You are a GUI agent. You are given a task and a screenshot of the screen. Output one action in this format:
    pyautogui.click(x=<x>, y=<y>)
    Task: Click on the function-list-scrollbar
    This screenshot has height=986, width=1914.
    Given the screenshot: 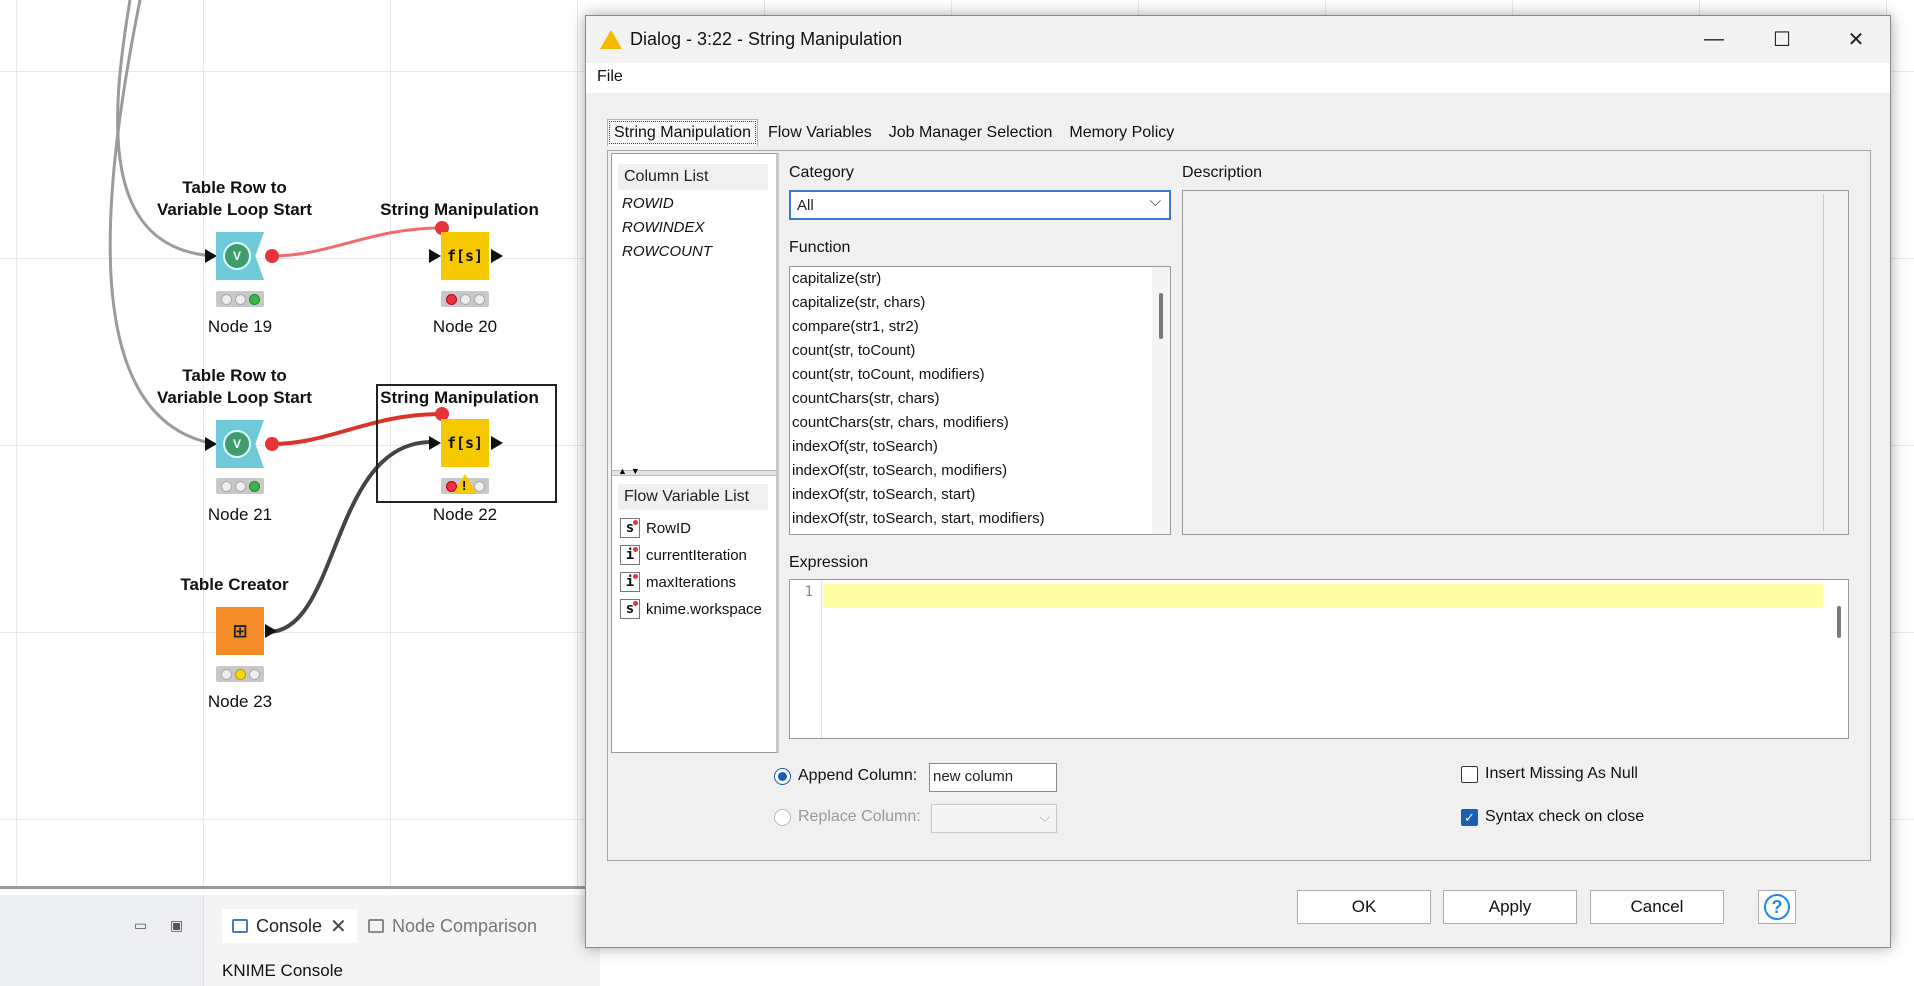 What is the action you would take?
    pyautogui.click(x=1161, y=400)
    